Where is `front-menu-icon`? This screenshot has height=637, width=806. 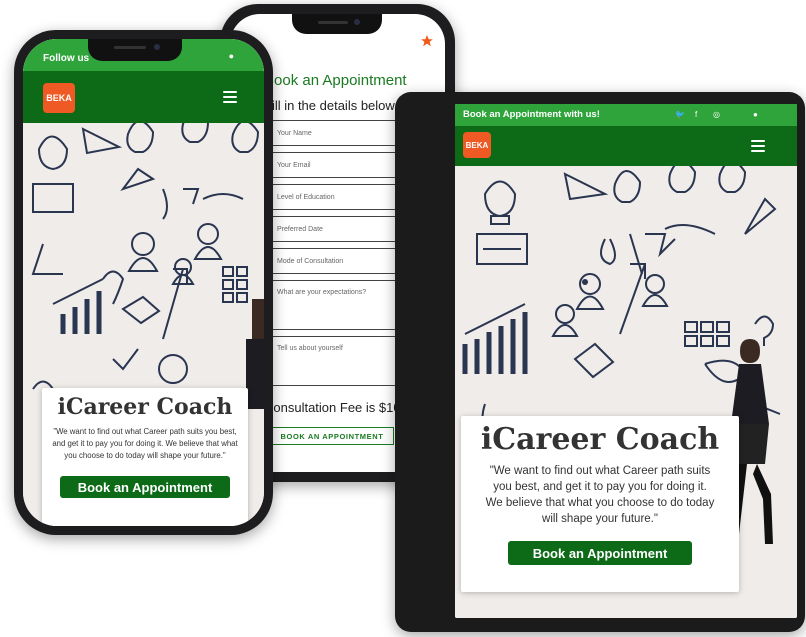 front-menu-icon is located at coordinates (230, 98).